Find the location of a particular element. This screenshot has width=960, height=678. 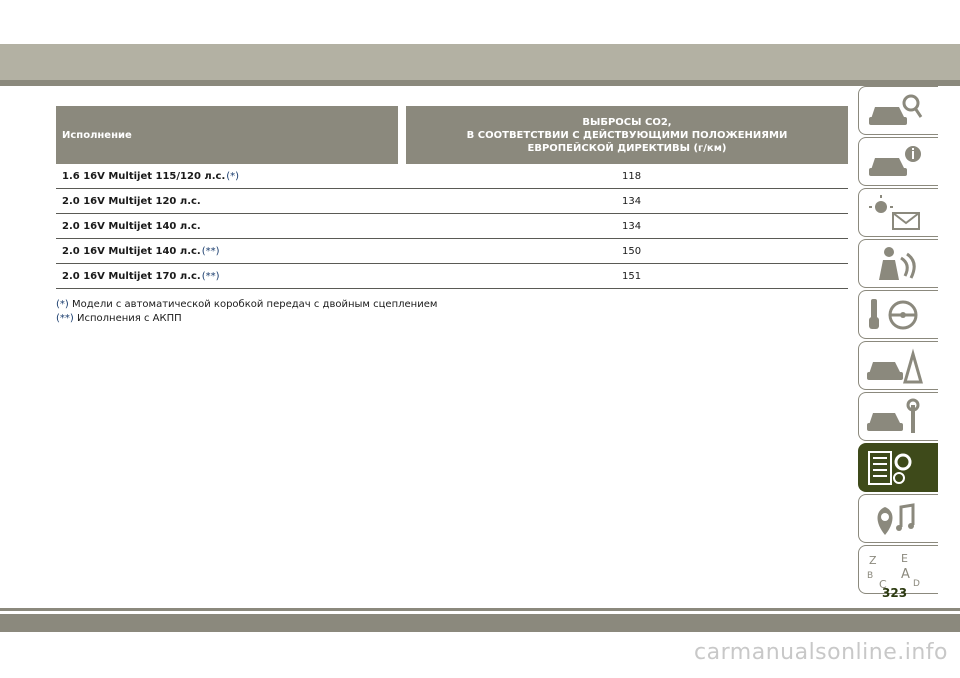

co2-value: 118 is located at coordinates (632, 176).